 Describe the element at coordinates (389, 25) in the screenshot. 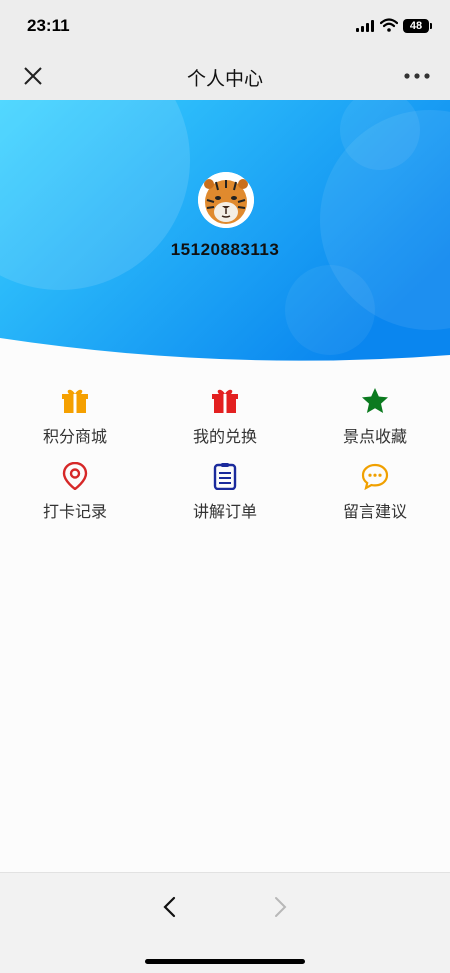

I see `wifi-icon` at that location.